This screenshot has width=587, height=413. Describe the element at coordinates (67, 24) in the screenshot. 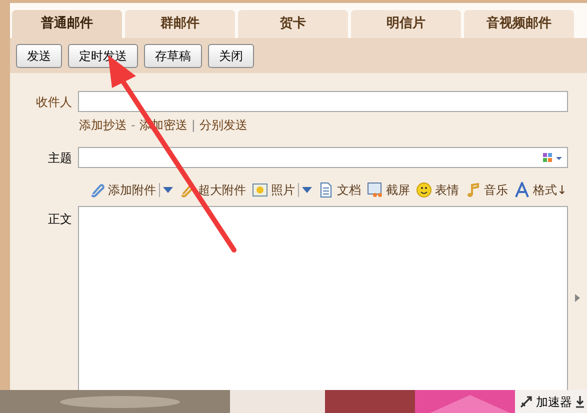

I see `tab: 普通邮件` at that location.